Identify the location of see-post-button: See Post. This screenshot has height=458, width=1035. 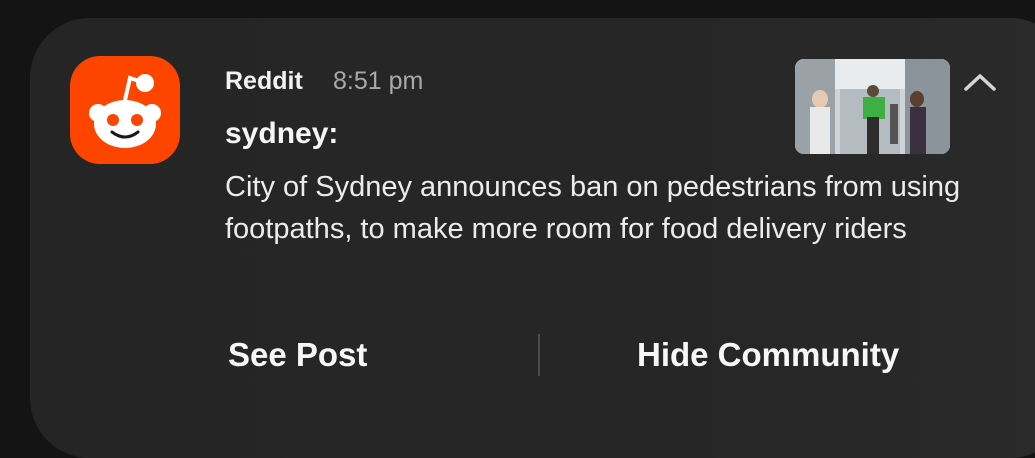
(297, 355).